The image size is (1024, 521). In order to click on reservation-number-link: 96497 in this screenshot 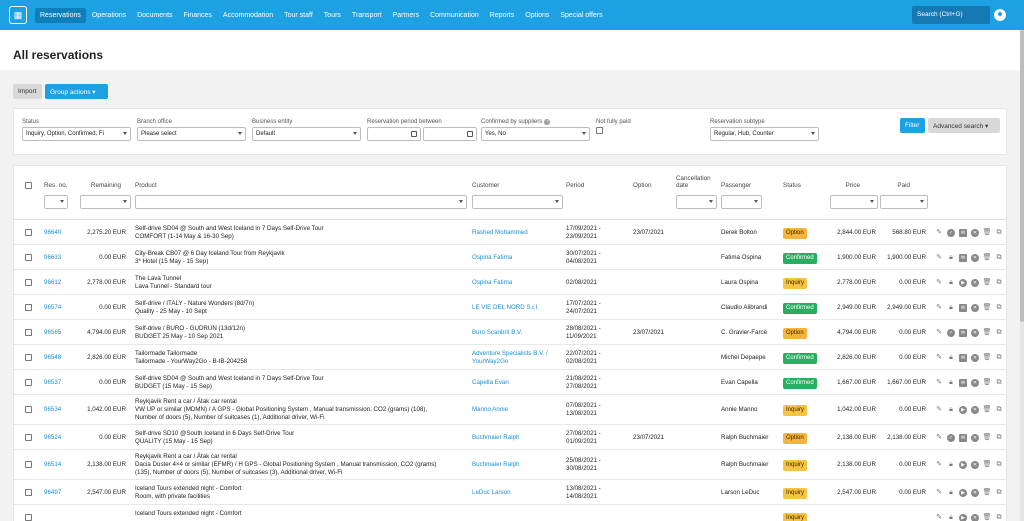, I will do `click(52, 493)`.